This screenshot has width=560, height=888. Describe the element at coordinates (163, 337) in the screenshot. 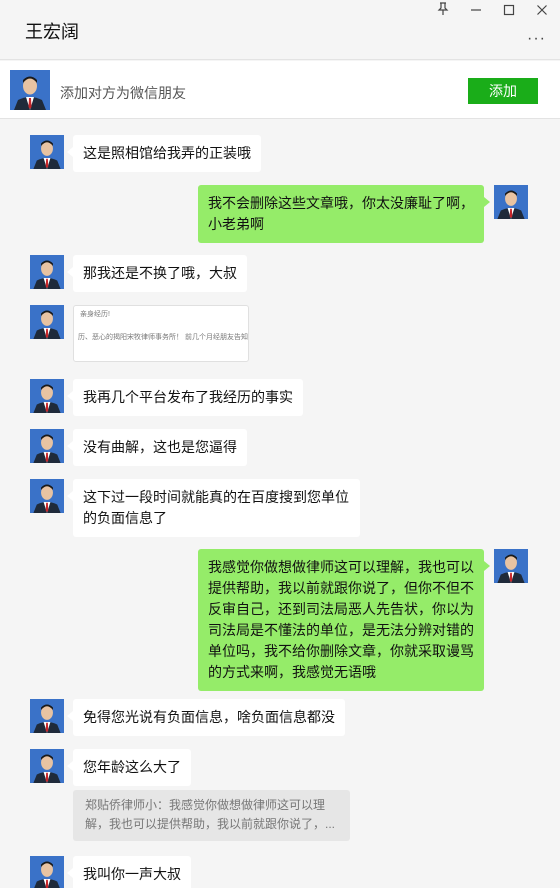

I see `image-text-line: 历、恶心的揭阳宋牧律师事务所！ 前几个月经朋友告知,` at that location.